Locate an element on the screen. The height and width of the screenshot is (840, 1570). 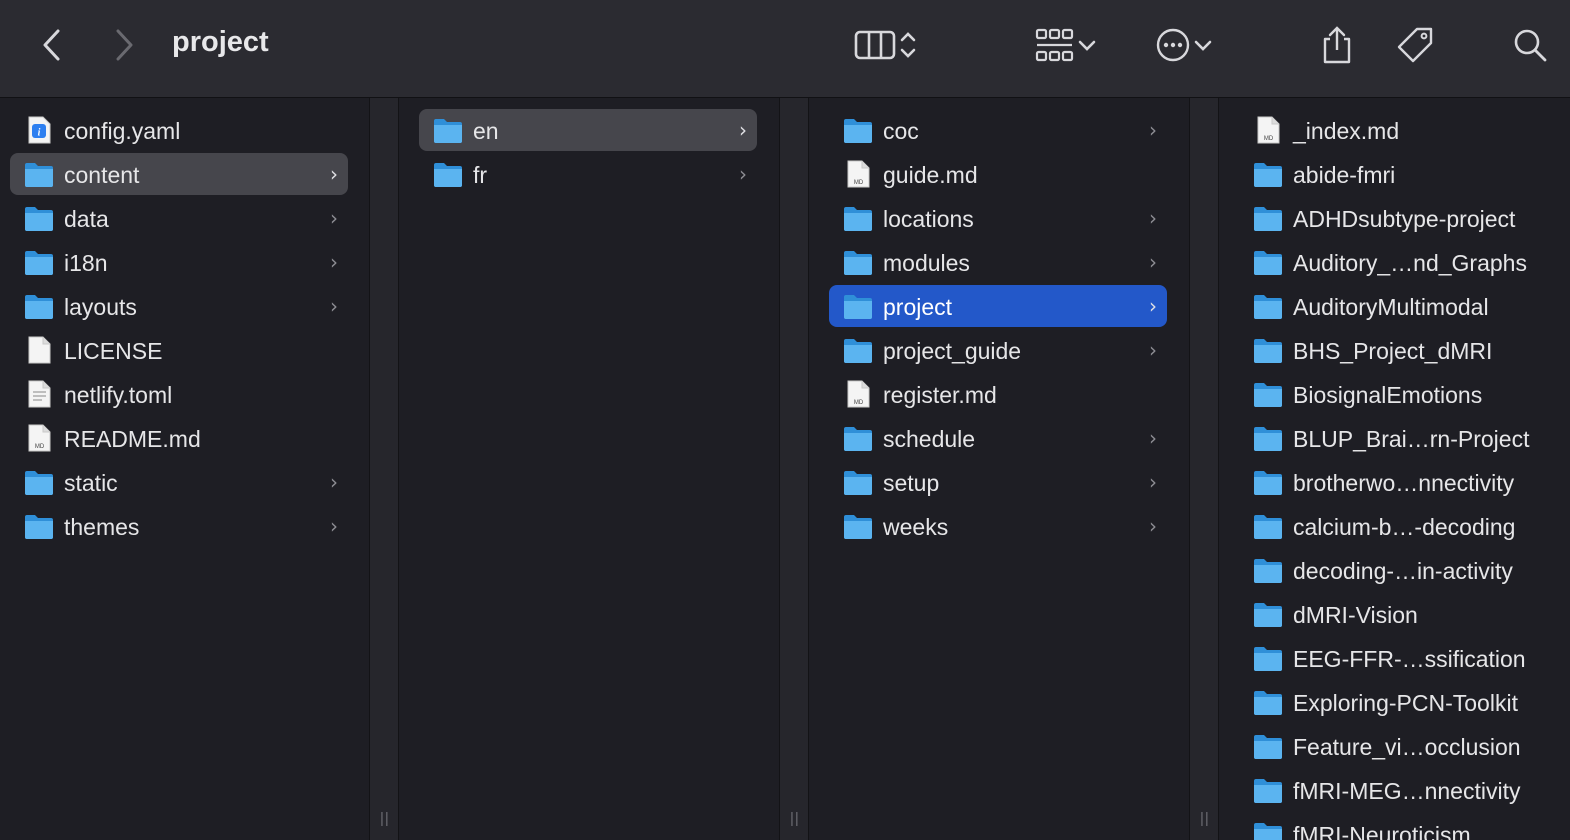
folder-item: Feature_vi…occlusion› is located at coordinates (1404, 746).